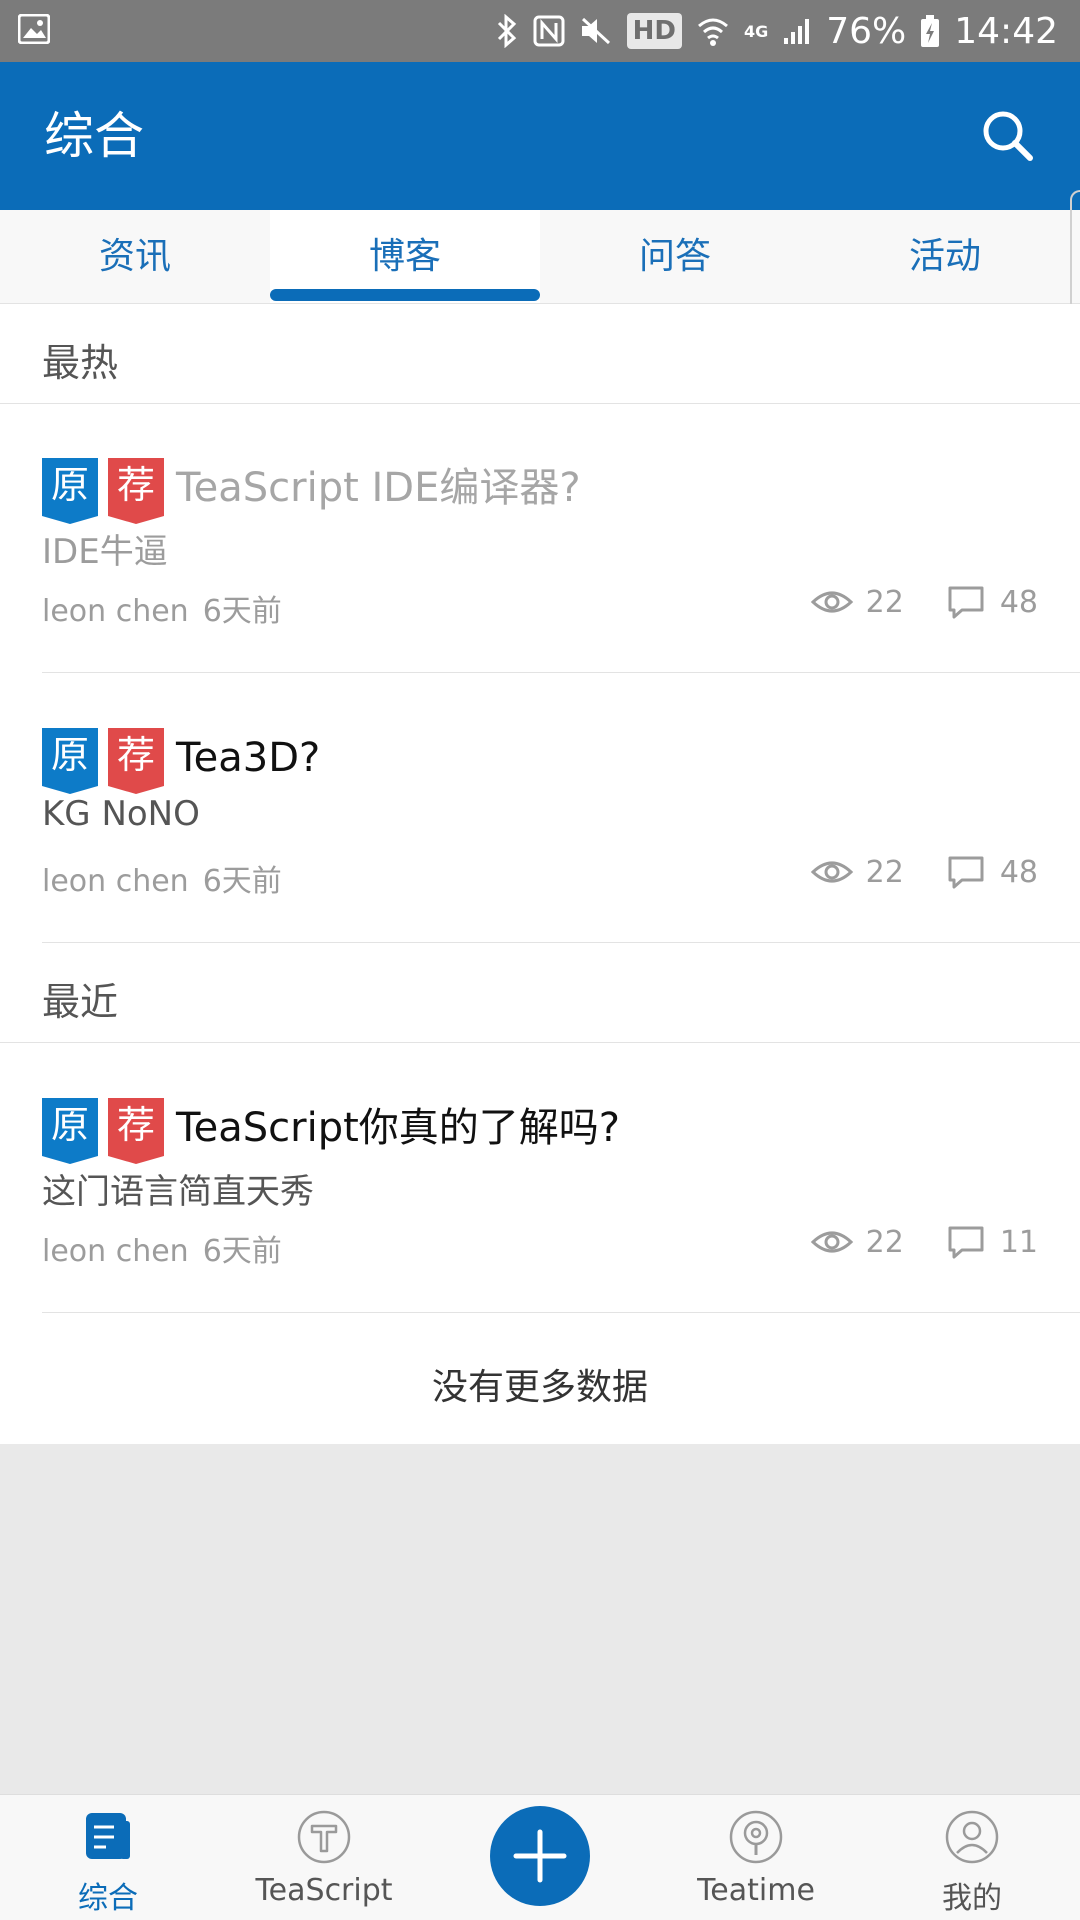 The height and width of the screenshot is (1920, 1080). What do you see at coordinates (675, 256) in the screenshot?
I see `tab-qa: 问答` at bounding box center [675, 256].